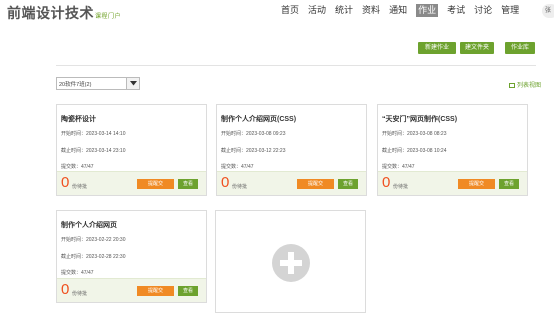 Image resolution: width=554 pixels, height=316 pixels. Describe the element at coordinates (98, 83) in the screenshot. I see `class-select: 20软件7班(2)` at that location.